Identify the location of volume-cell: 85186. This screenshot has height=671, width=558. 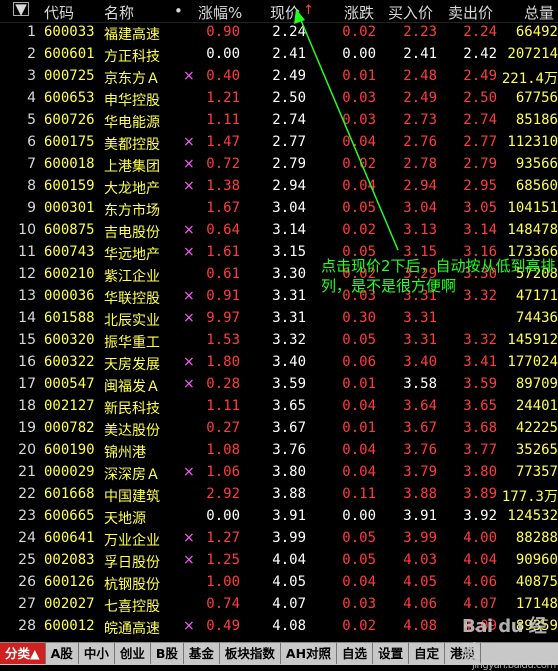
(536, 120).